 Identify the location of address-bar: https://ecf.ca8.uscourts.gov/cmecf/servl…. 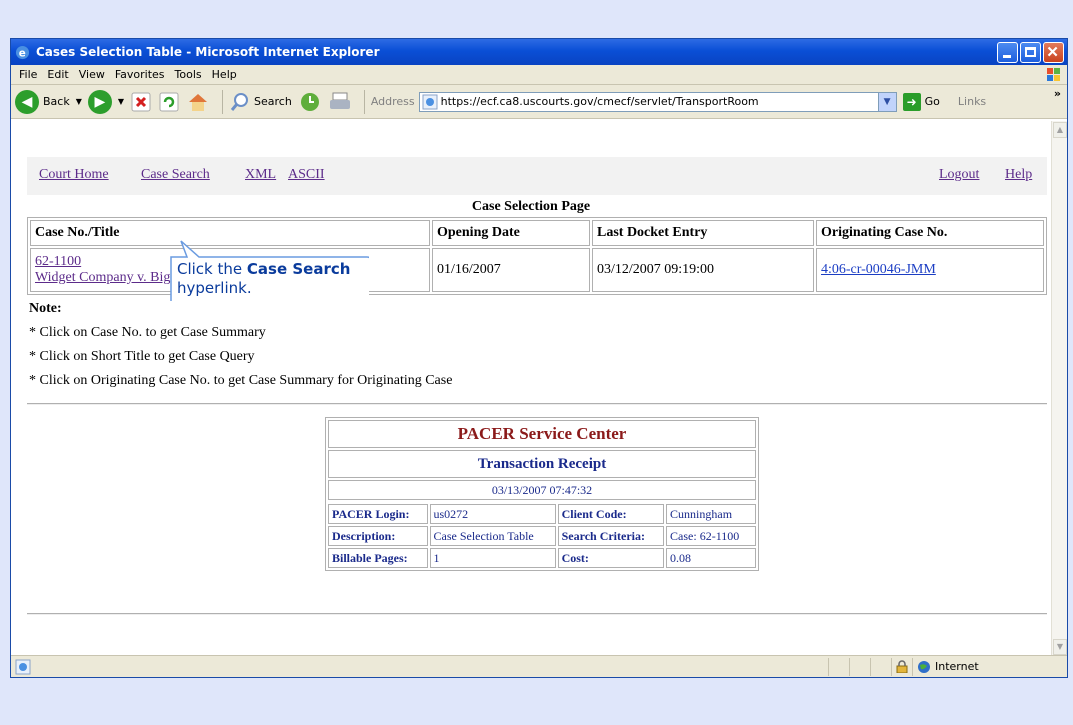
(657, 101).